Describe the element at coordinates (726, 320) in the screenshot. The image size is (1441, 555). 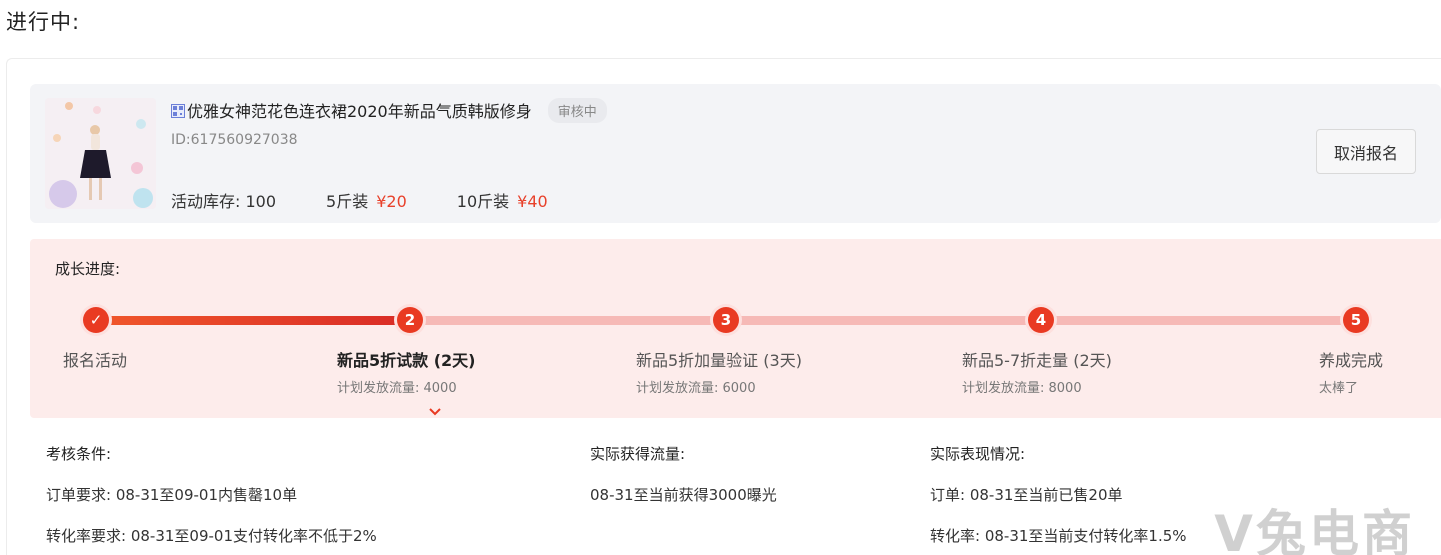
I see `step-node-3: 3` at that location.